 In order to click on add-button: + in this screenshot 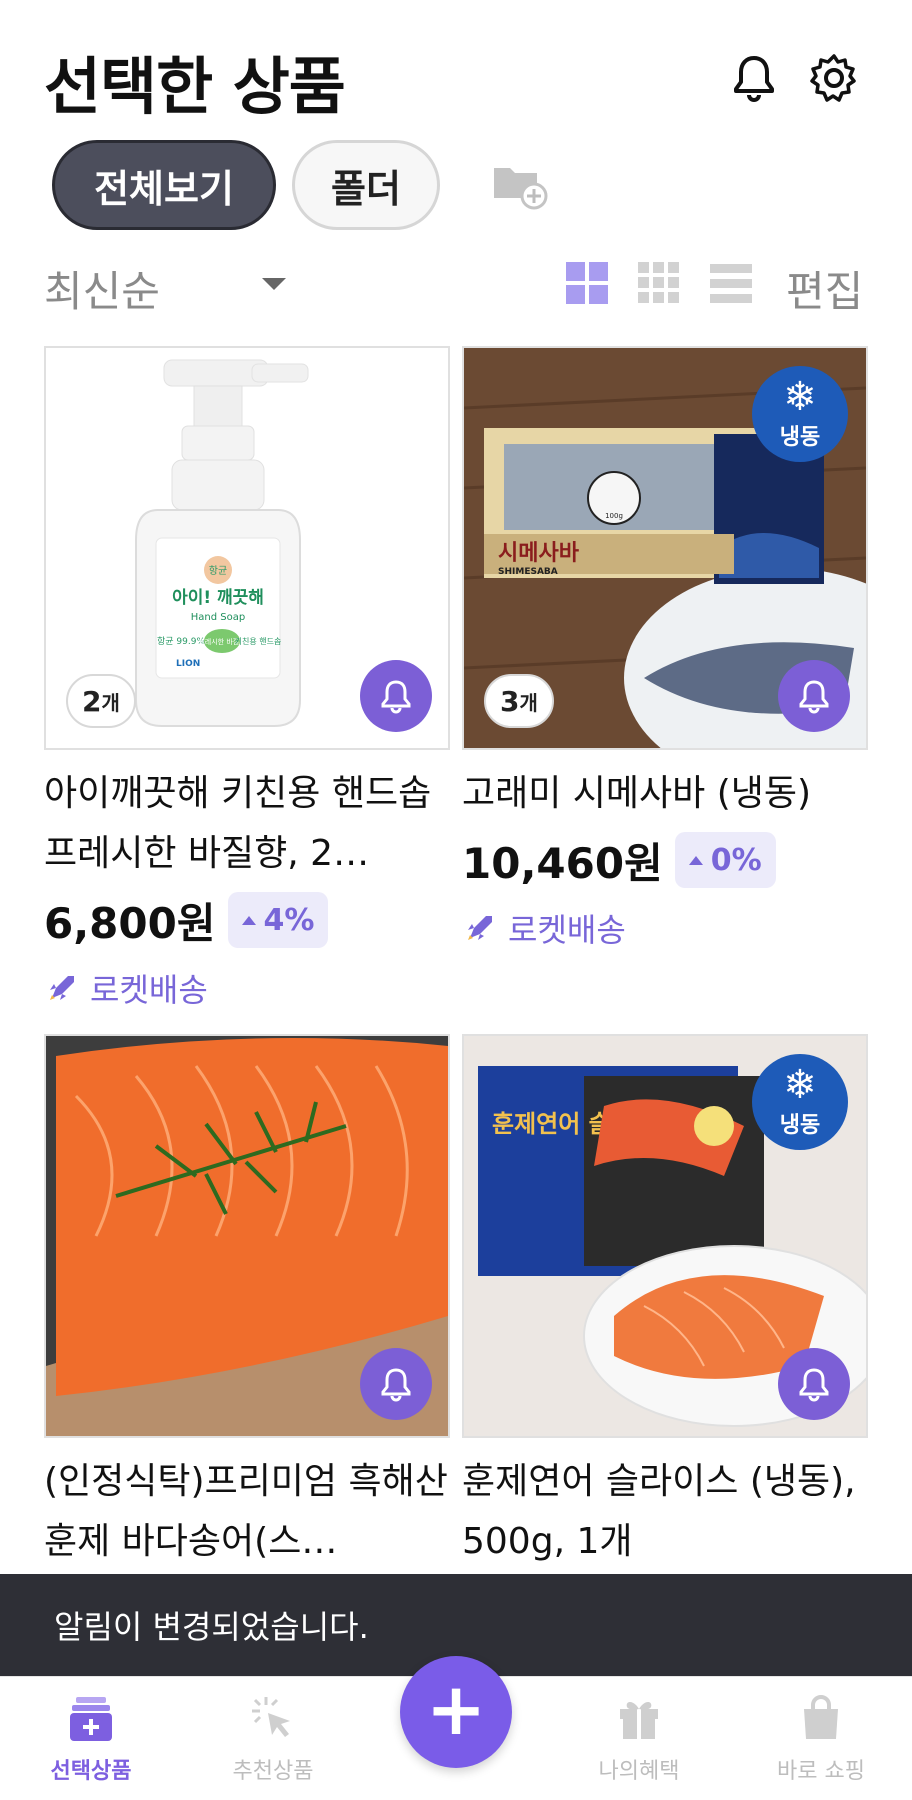, I will do `click(456, 1712)`.